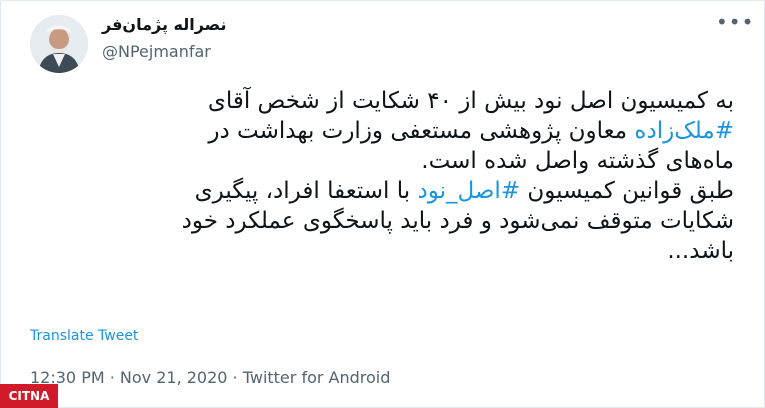 This screenshot has height=408, width=765. I want to click on translate-tweet-link: Translate Tweet, so click(84, 336).